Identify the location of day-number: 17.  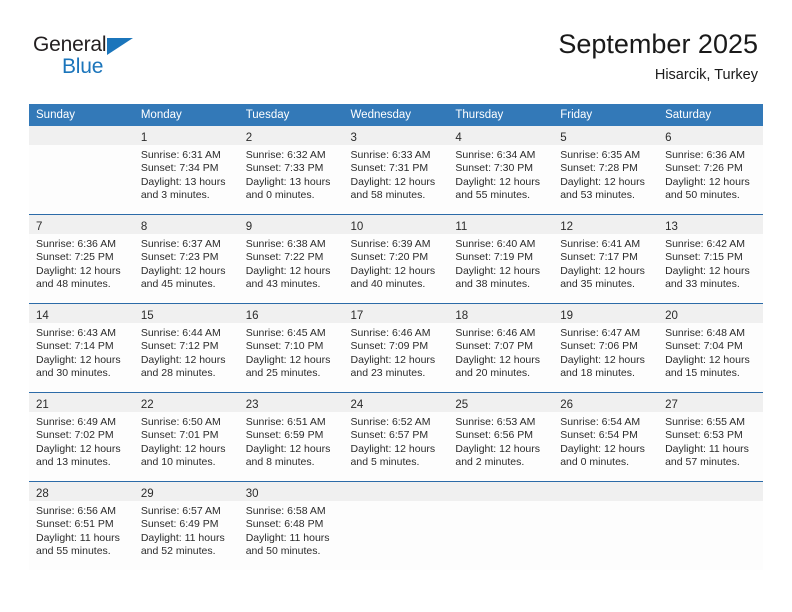
(357, 316).